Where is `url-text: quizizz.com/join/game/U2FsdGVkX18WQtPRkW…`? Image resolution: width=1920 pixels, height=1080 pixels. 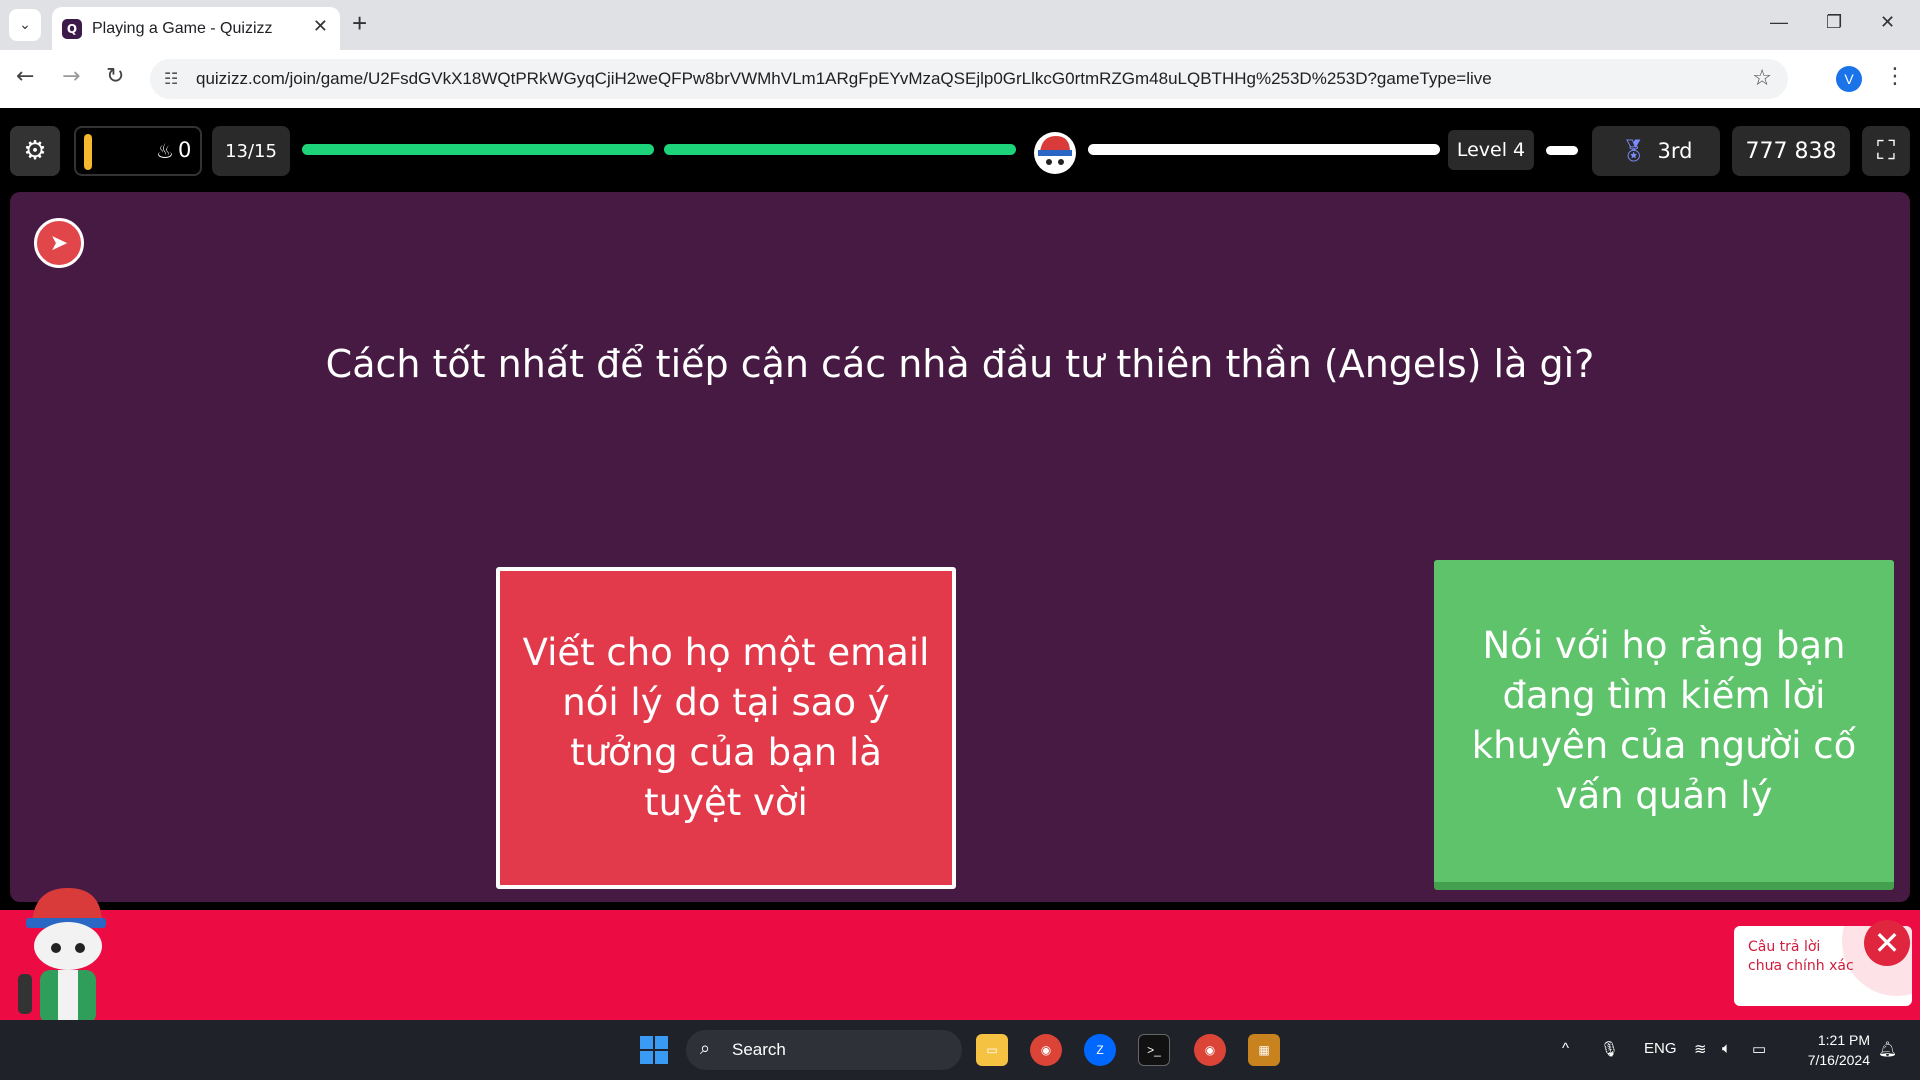 url-text: quizizz.com/join/game/U2FsdGVkX18WQtPRkW… is located at coordinates (844, 79).